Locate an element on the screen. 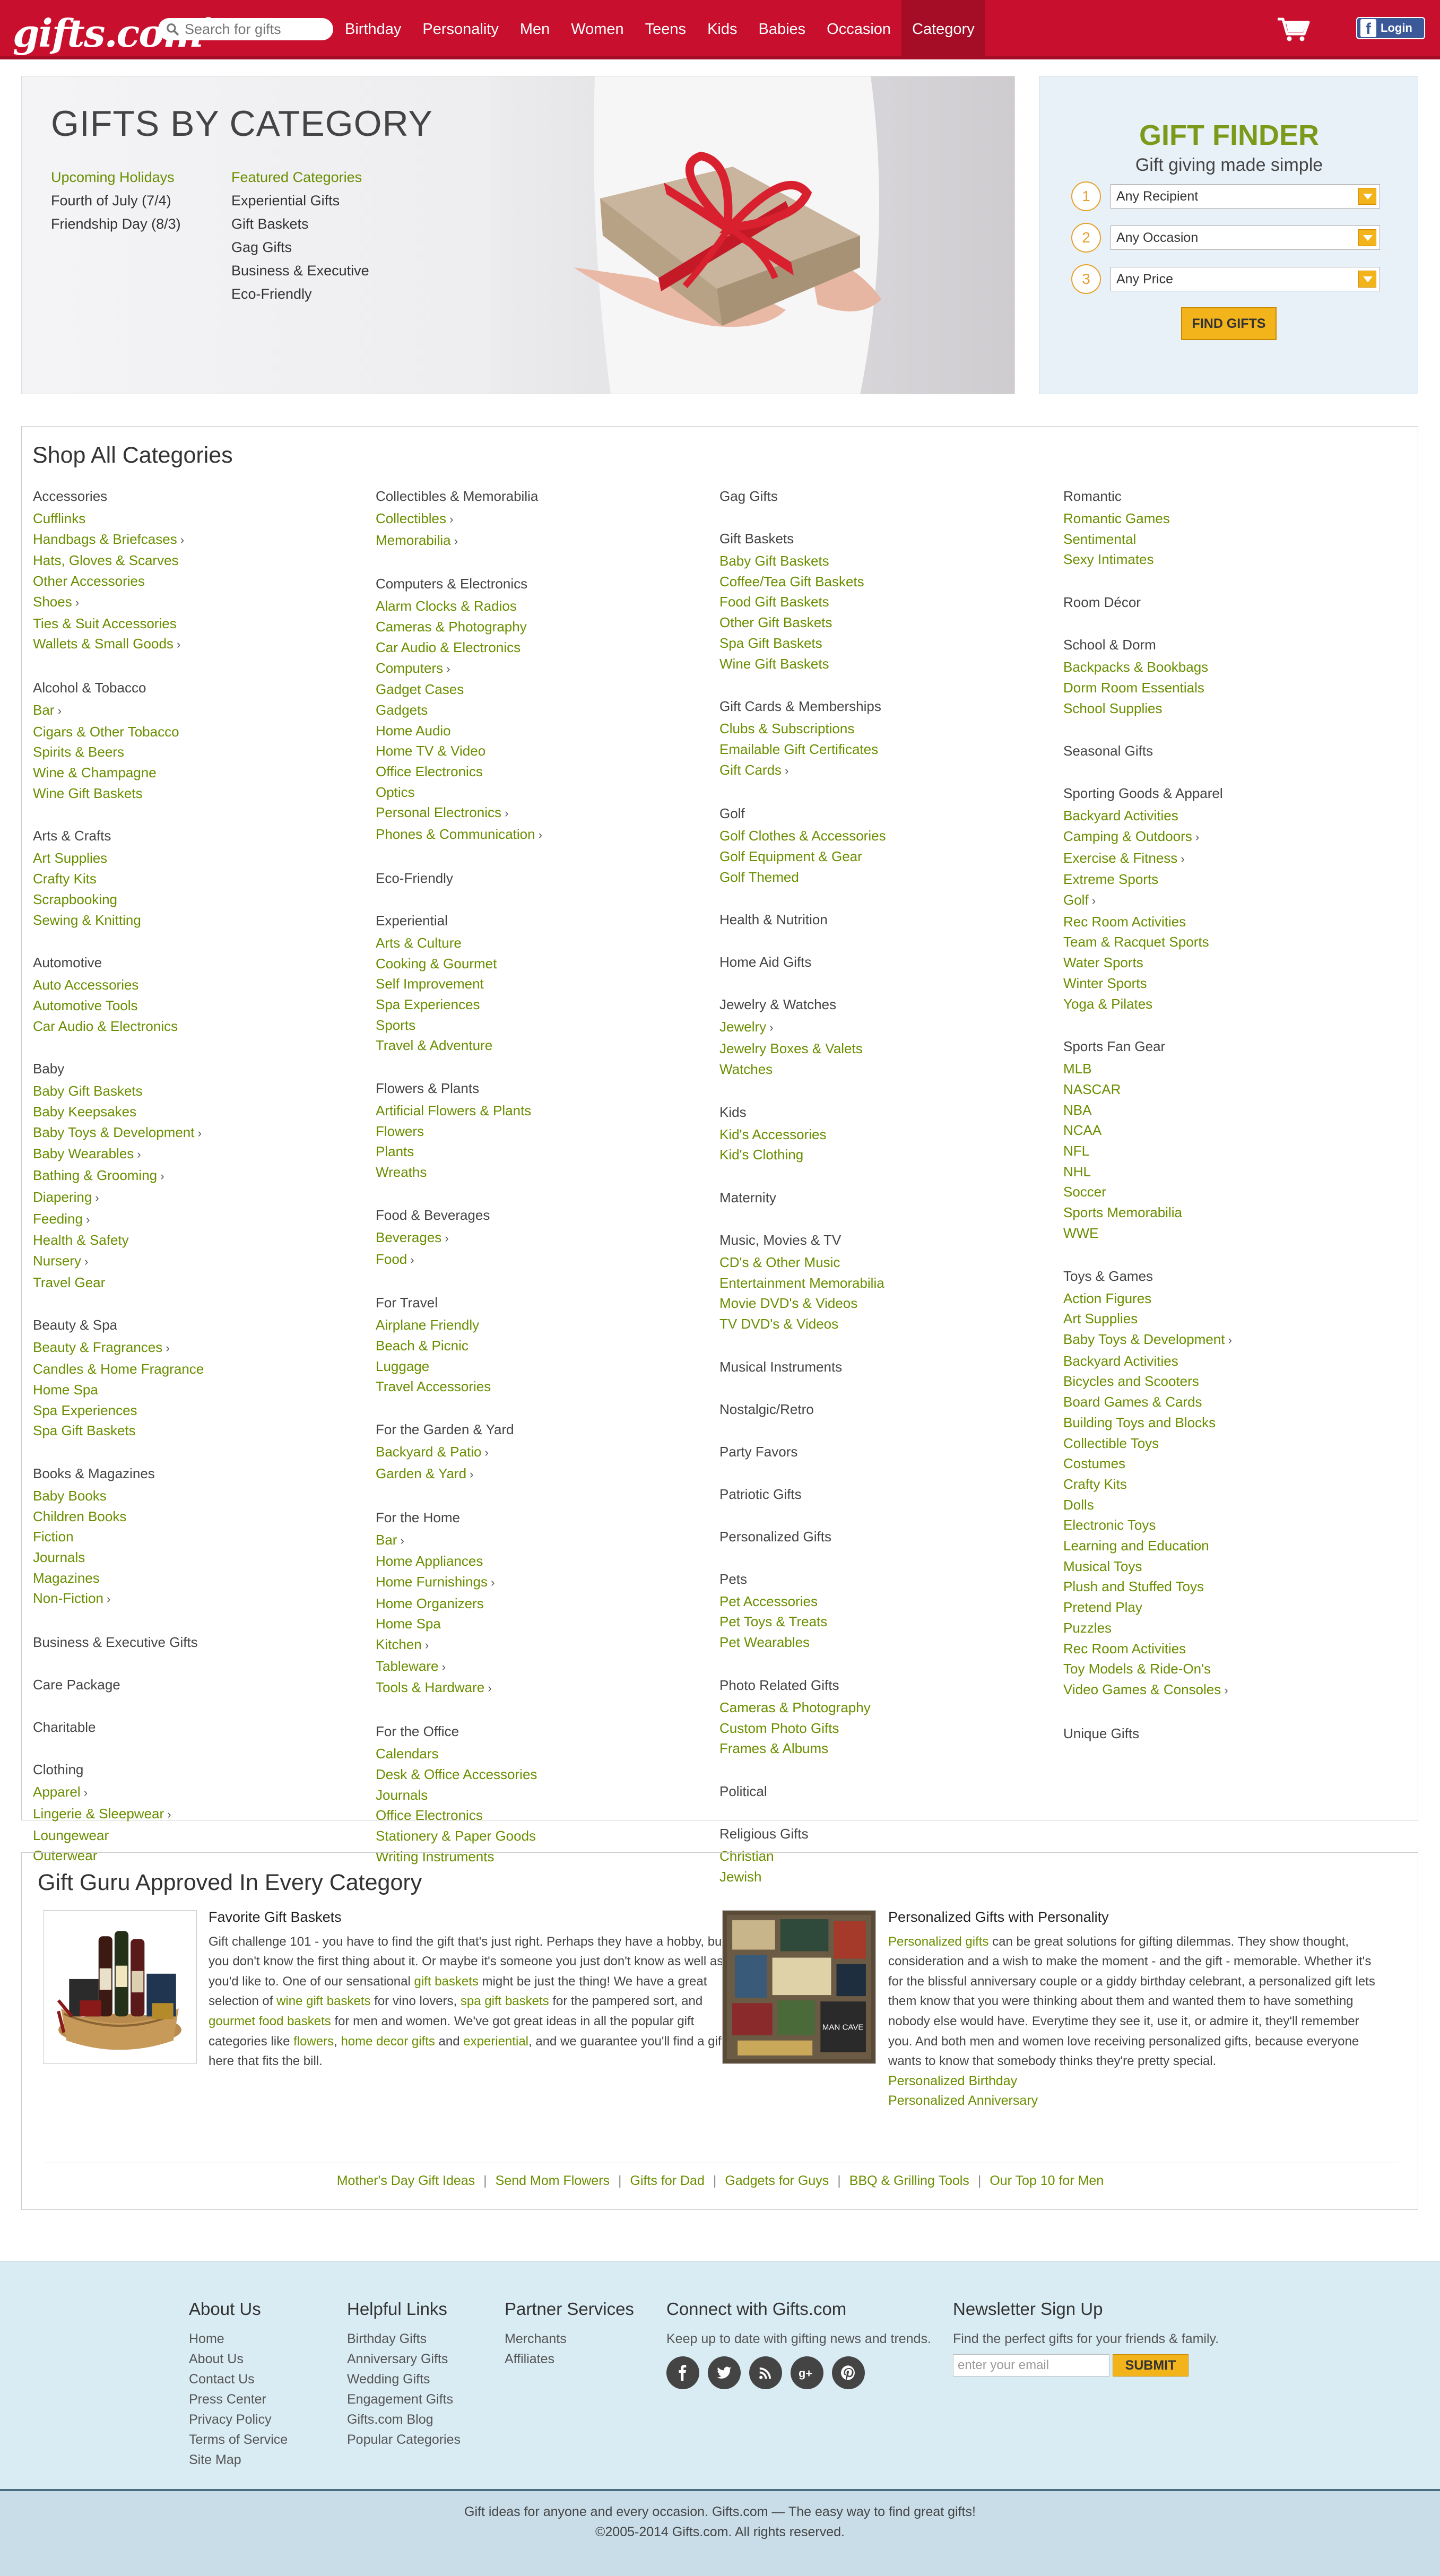 The image size is (1440, 2576). category-link: Sports is located at coordinates (545, 1025).